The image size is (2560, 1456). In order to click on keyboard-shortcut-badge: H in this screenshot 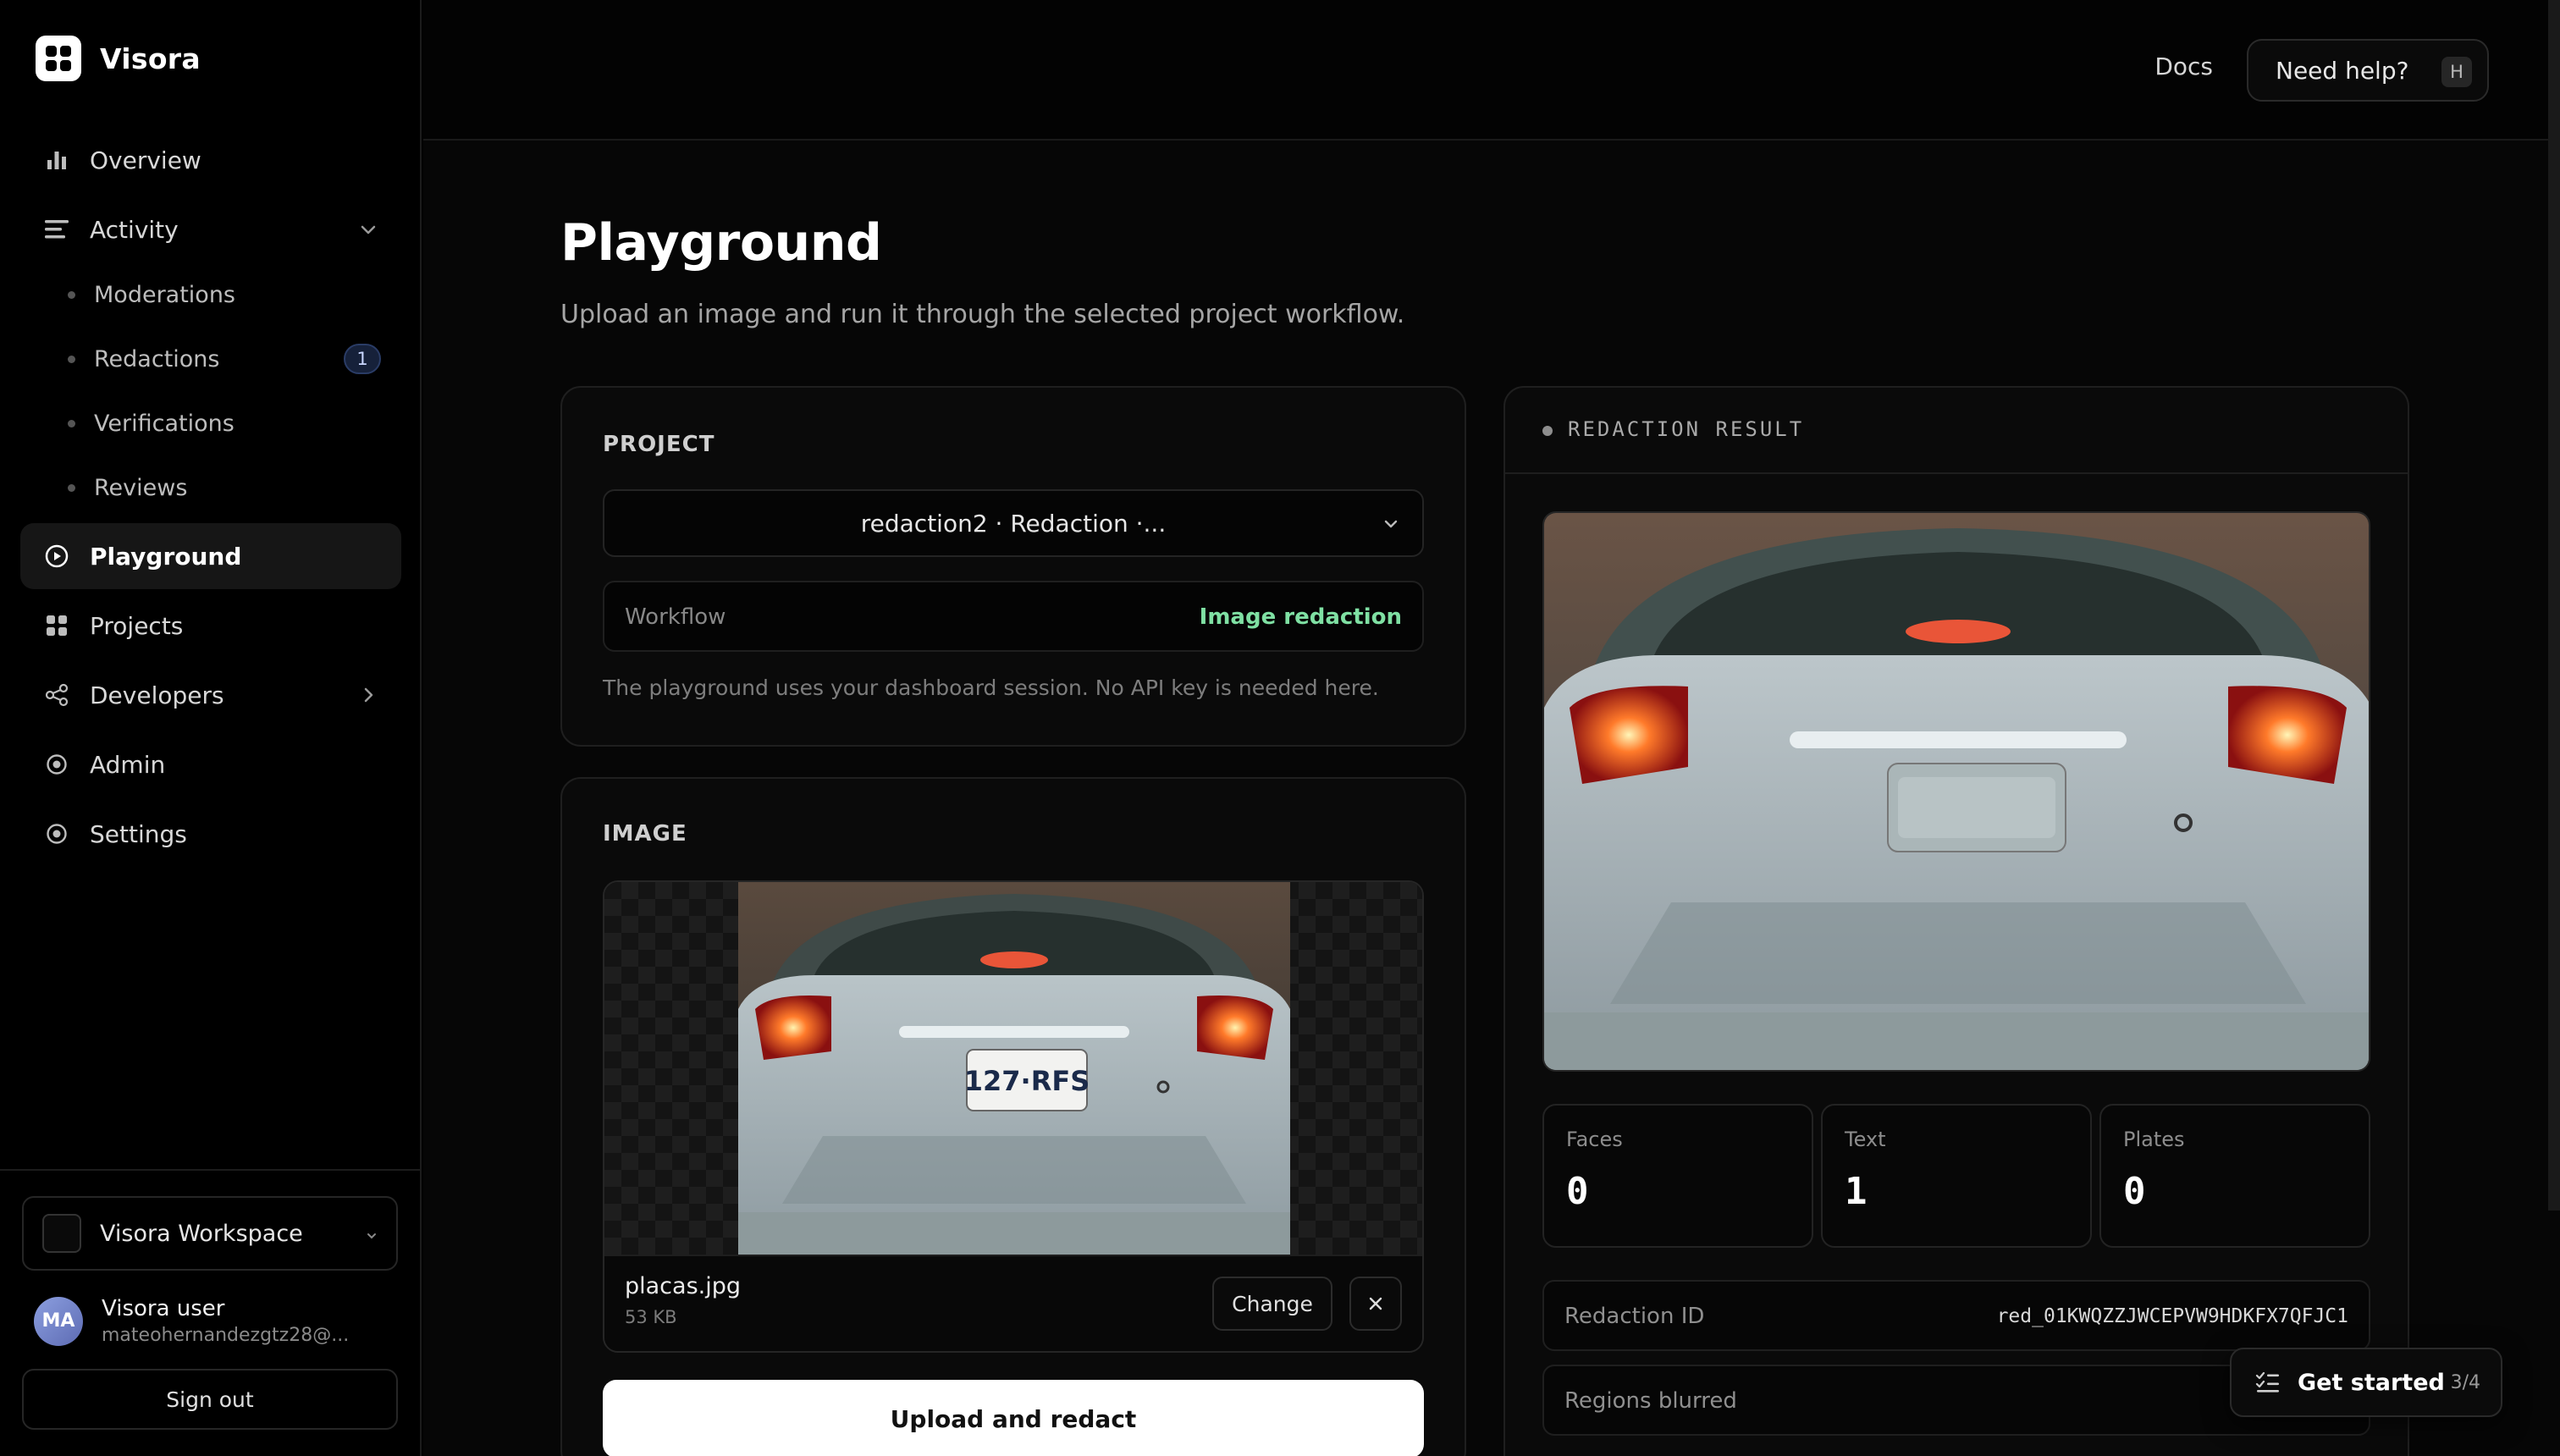, I will do `click(2456, 72)`.